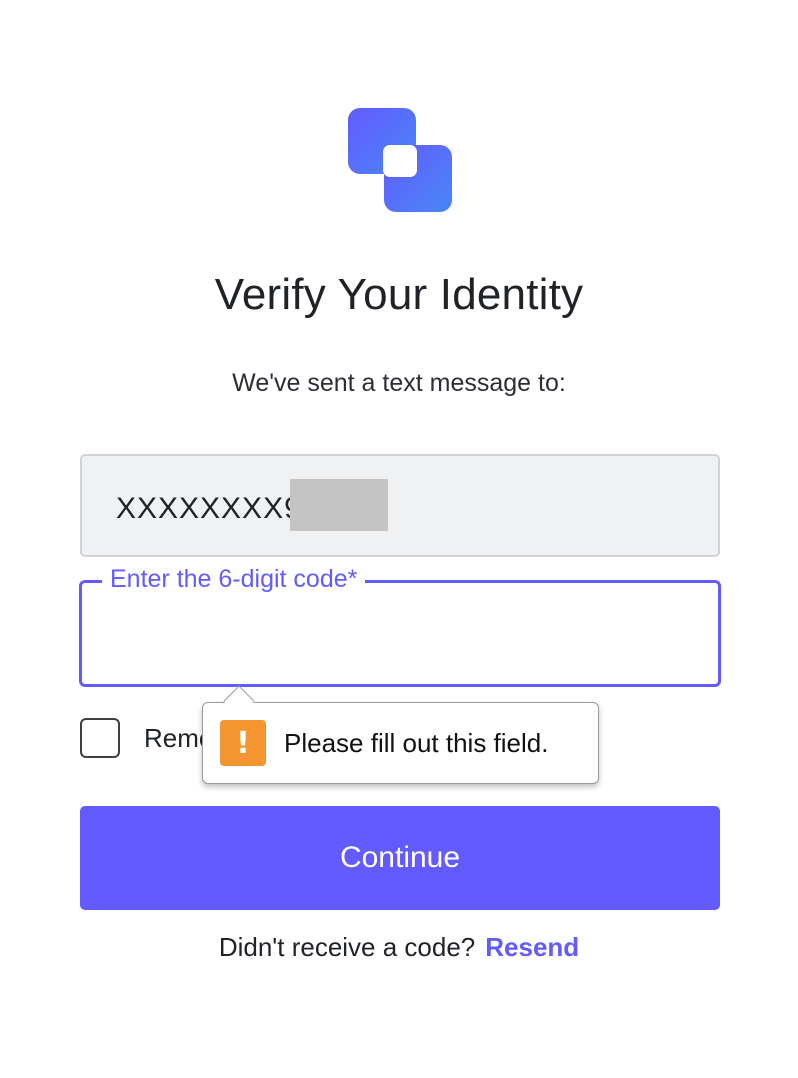  I want to click on code-field-label: Enter the 6-digit code*, so click(234, 579).